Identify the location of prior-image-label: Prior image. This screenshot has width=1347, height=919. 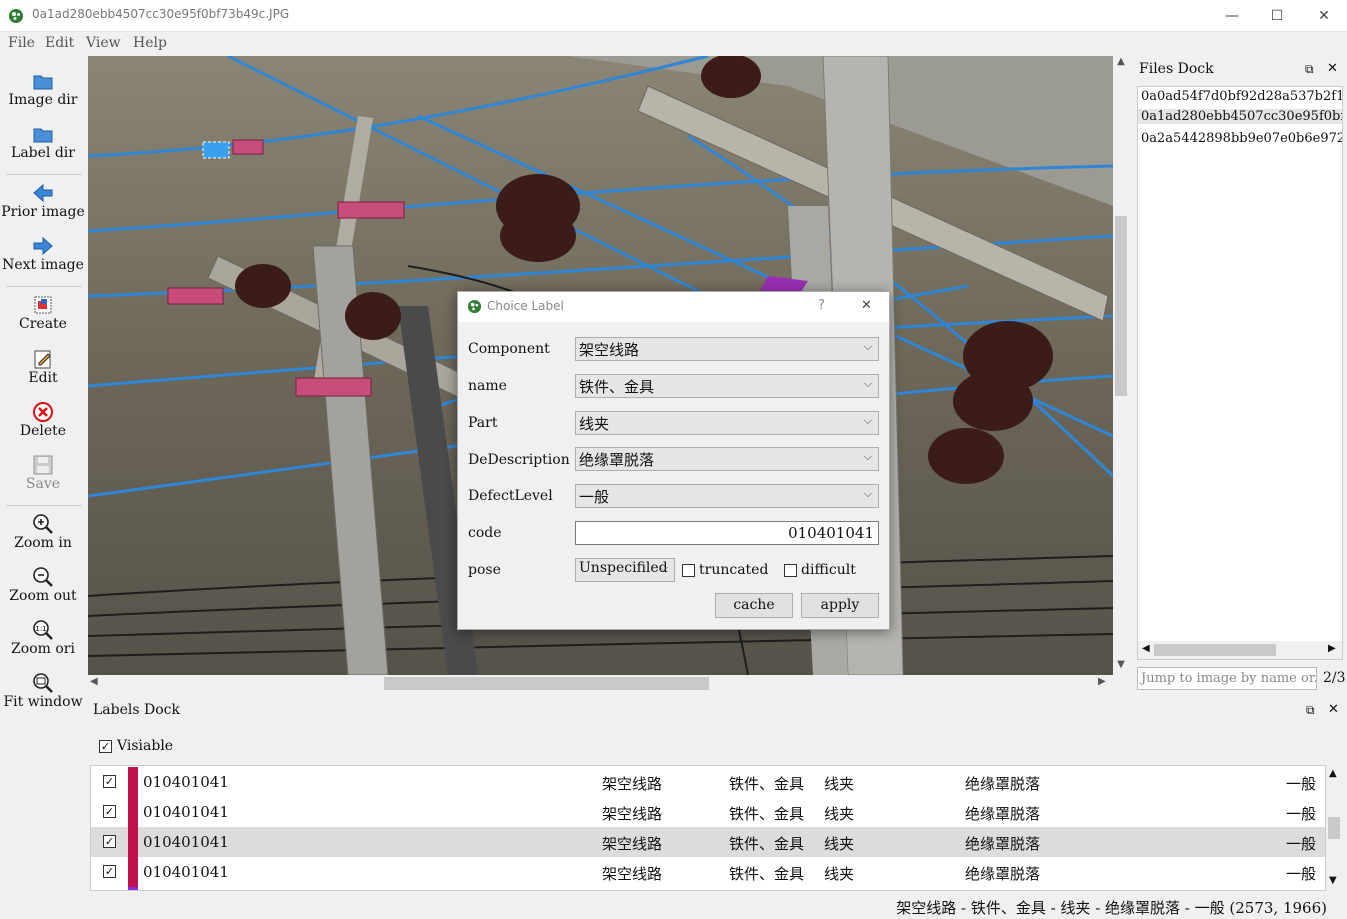
(43, 212).